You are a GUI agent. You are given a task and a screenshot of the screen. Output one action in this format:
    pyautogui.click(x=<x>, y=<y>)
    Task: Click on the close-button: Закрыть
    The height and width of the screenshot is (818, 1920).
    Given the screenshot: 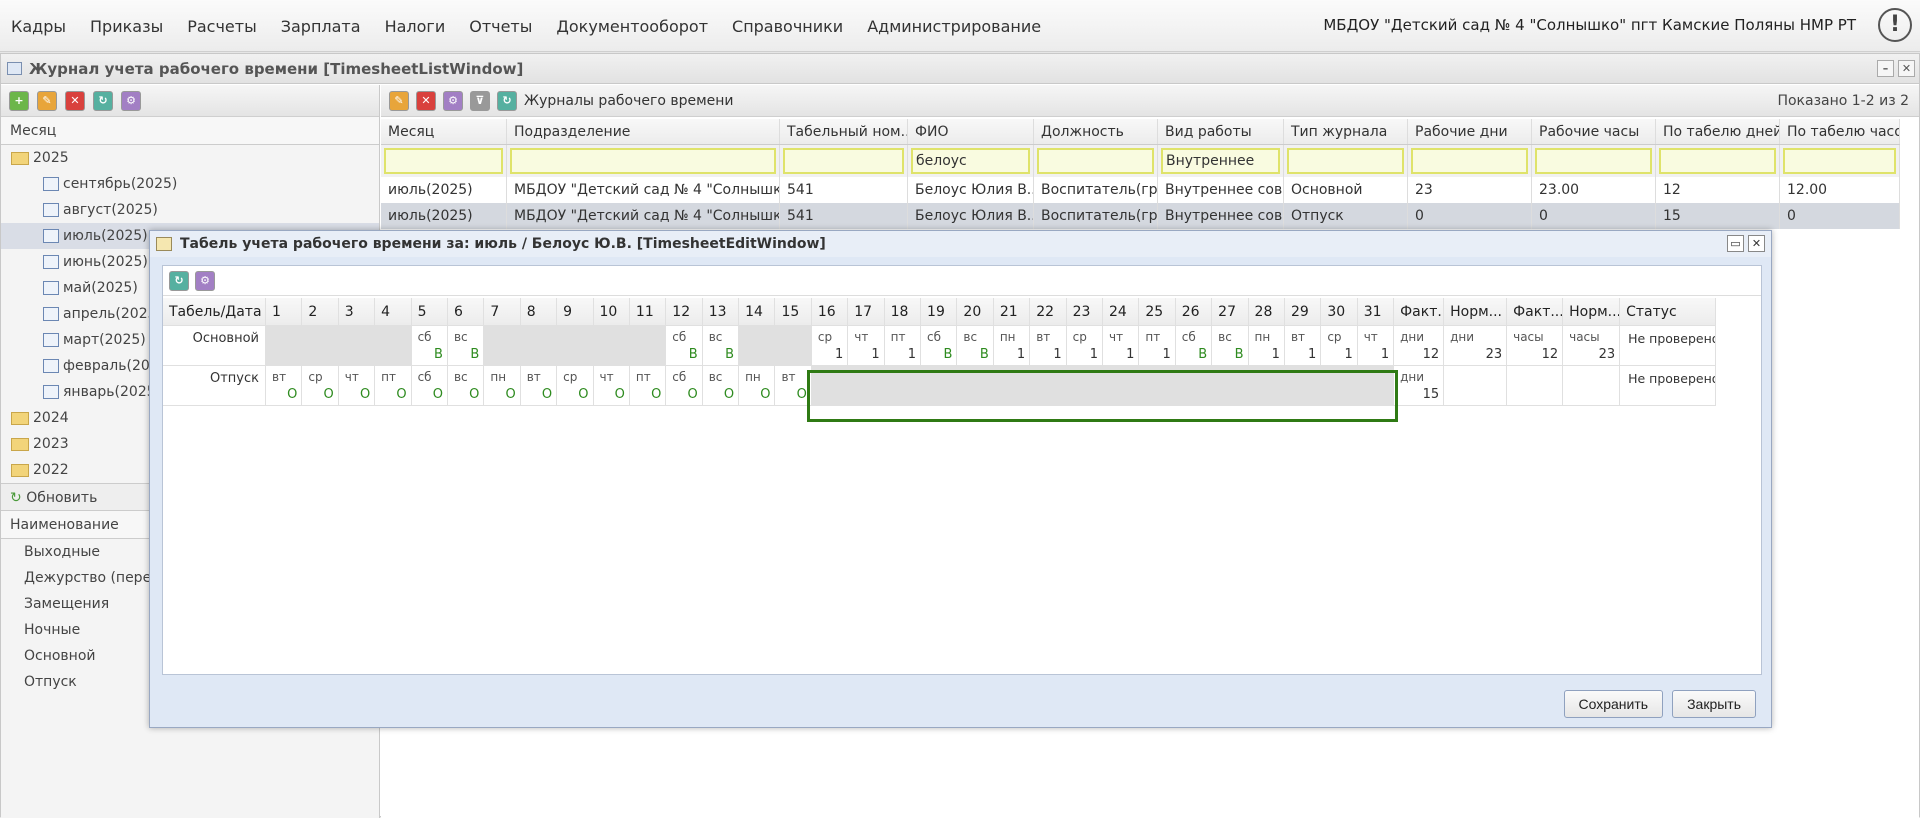 What is the action you would take?
    pyautogui.click(x=1714, y=704)
    